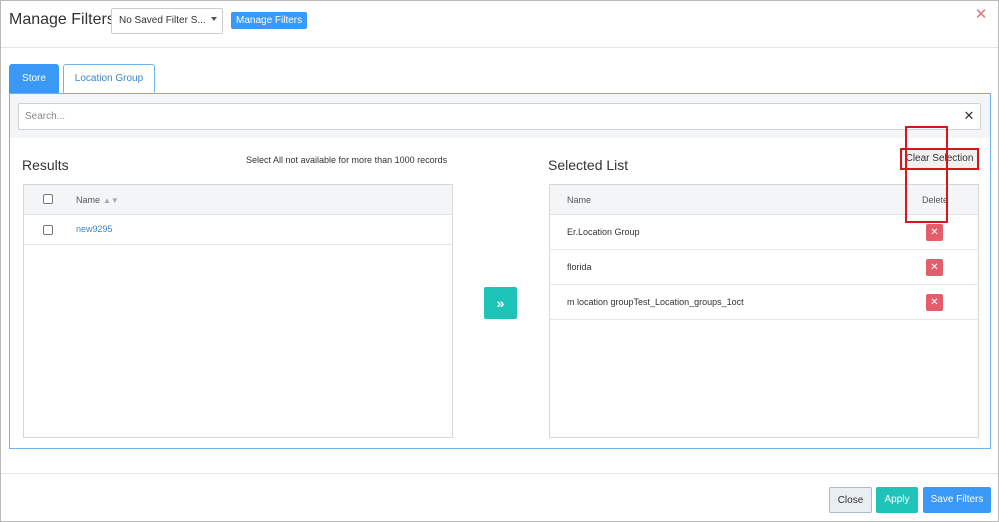 This screenshot has width=999, height=522. Describe the element at coordinates (238, 230) in the screenshot. I see `table-row: new9295` at that location.